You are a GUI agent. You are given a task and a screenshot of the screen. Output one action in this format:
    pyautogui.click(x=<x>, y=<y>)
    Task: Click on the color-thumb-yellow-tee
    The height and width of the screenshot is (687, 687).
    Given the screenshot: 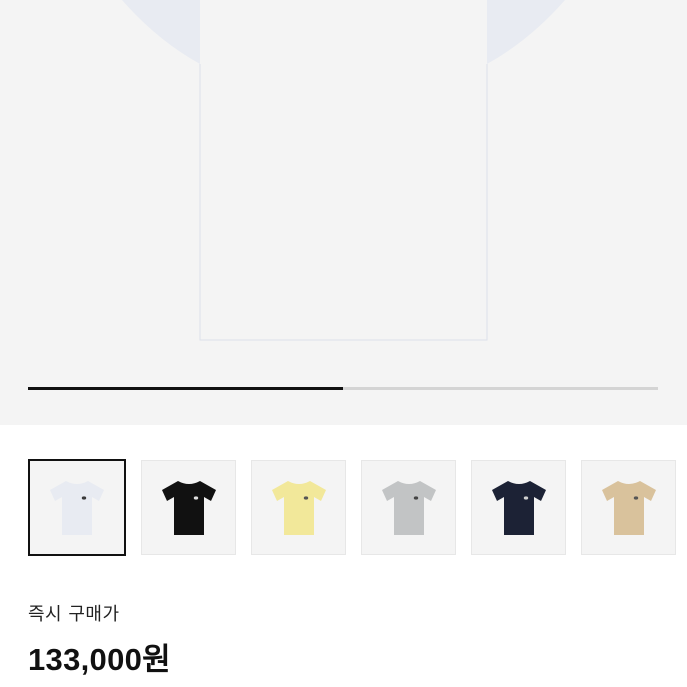 What is the action you would take?
    pyautogui.click(x=298, y=507)
    